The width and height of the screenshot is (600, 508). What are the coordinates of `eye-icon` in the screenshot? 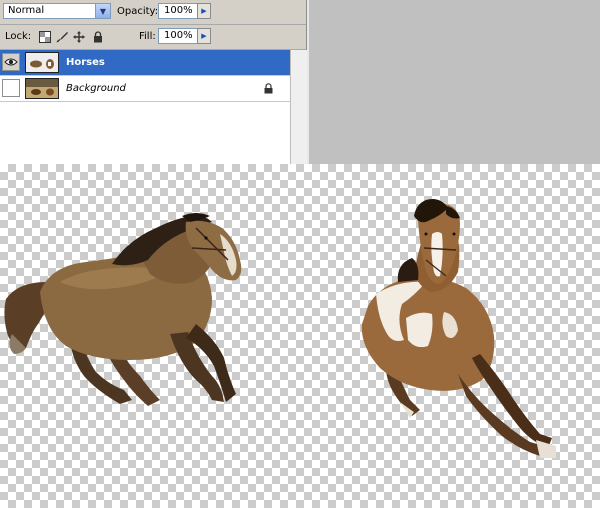 It's located at (11, 62).